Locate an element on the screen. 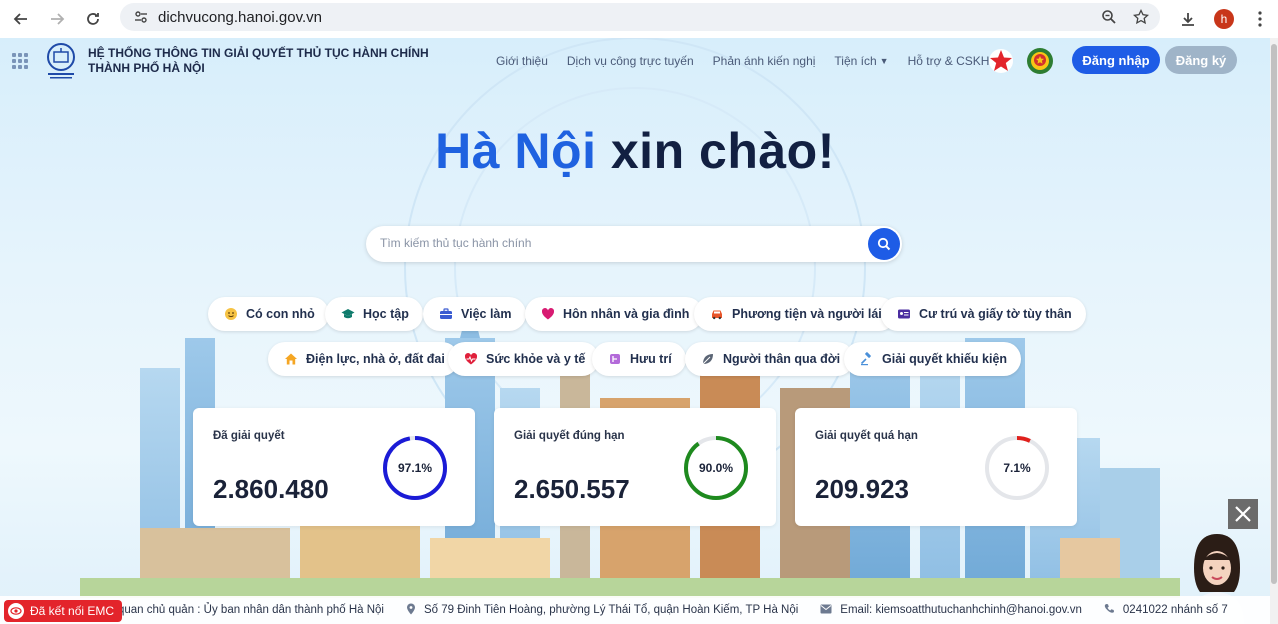 This screenshot has width=1278, height=624. apps-grid-icon is located at coordinates (20, 61).